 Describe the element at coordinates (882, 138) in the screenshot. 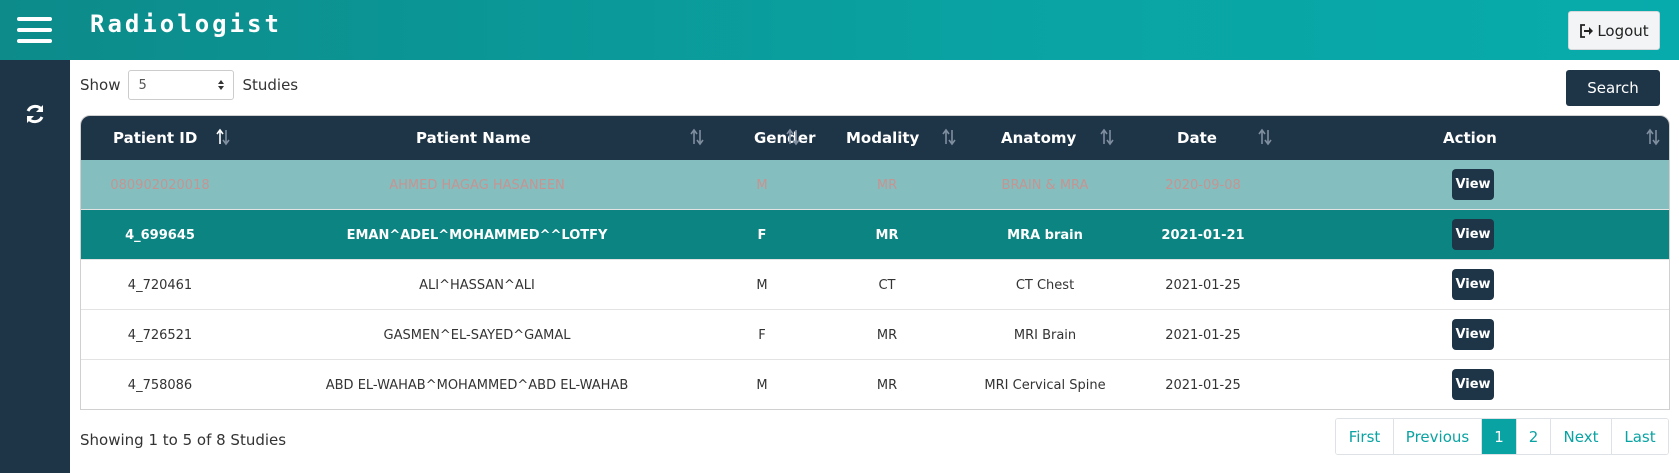

I see `column-header-modality: Modality` at that location.